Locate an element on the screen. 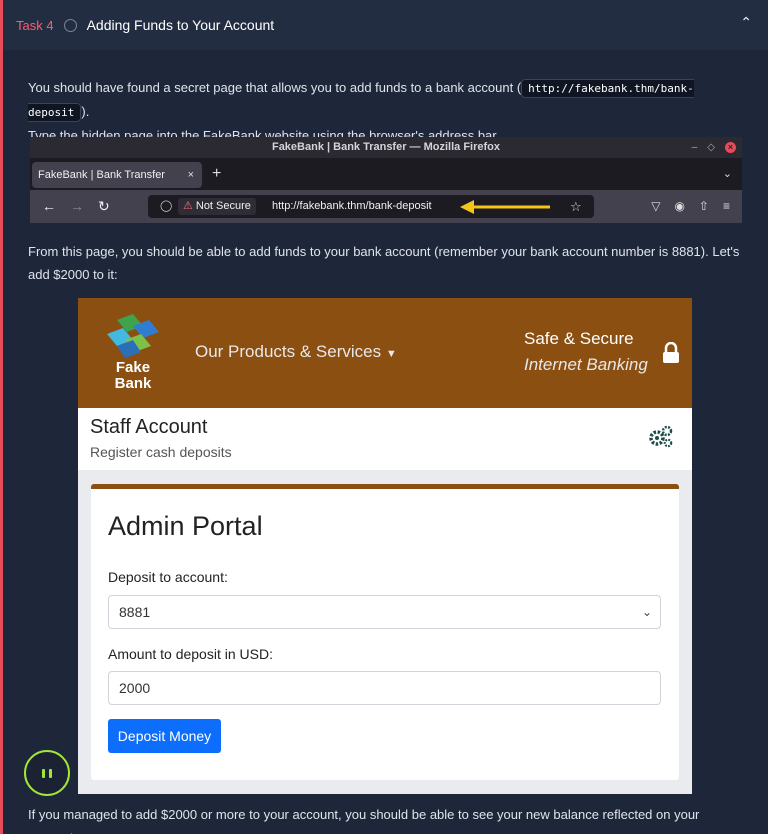  chevron-up-icon: ⌃ is located at coordinates (746, 22).